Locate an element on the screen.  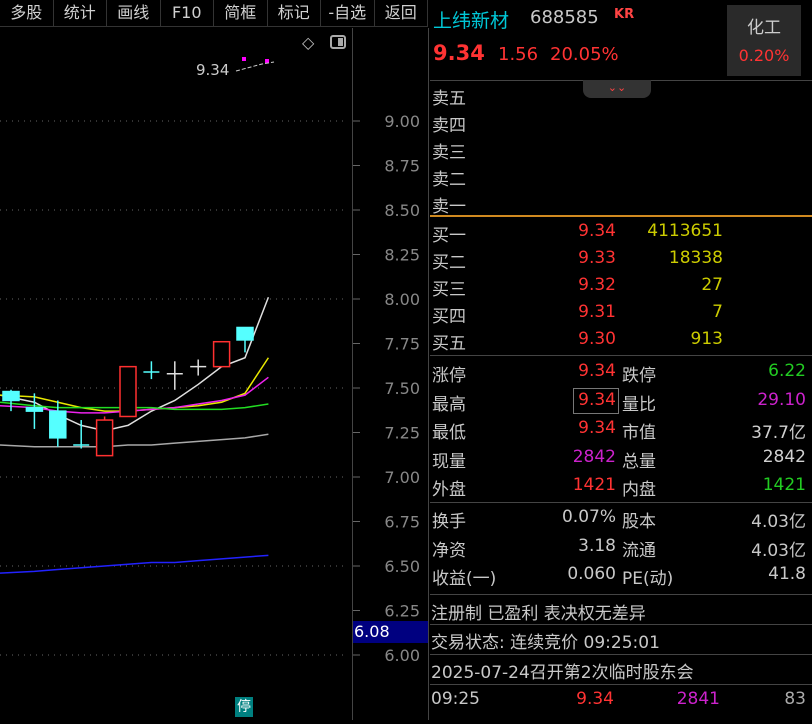
stat-label: 市值 is located at coordinates (639, 433).